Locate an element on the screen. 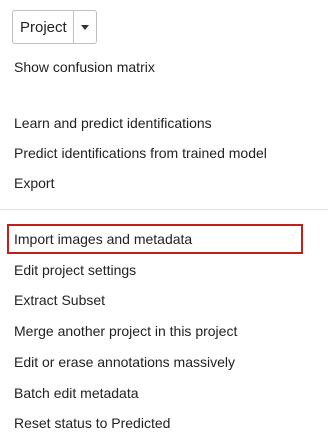 The width and height of the screenshot is (328, 439). menu-item-reset-status: Reset status to Predicted is located at coordinates (92, 423).